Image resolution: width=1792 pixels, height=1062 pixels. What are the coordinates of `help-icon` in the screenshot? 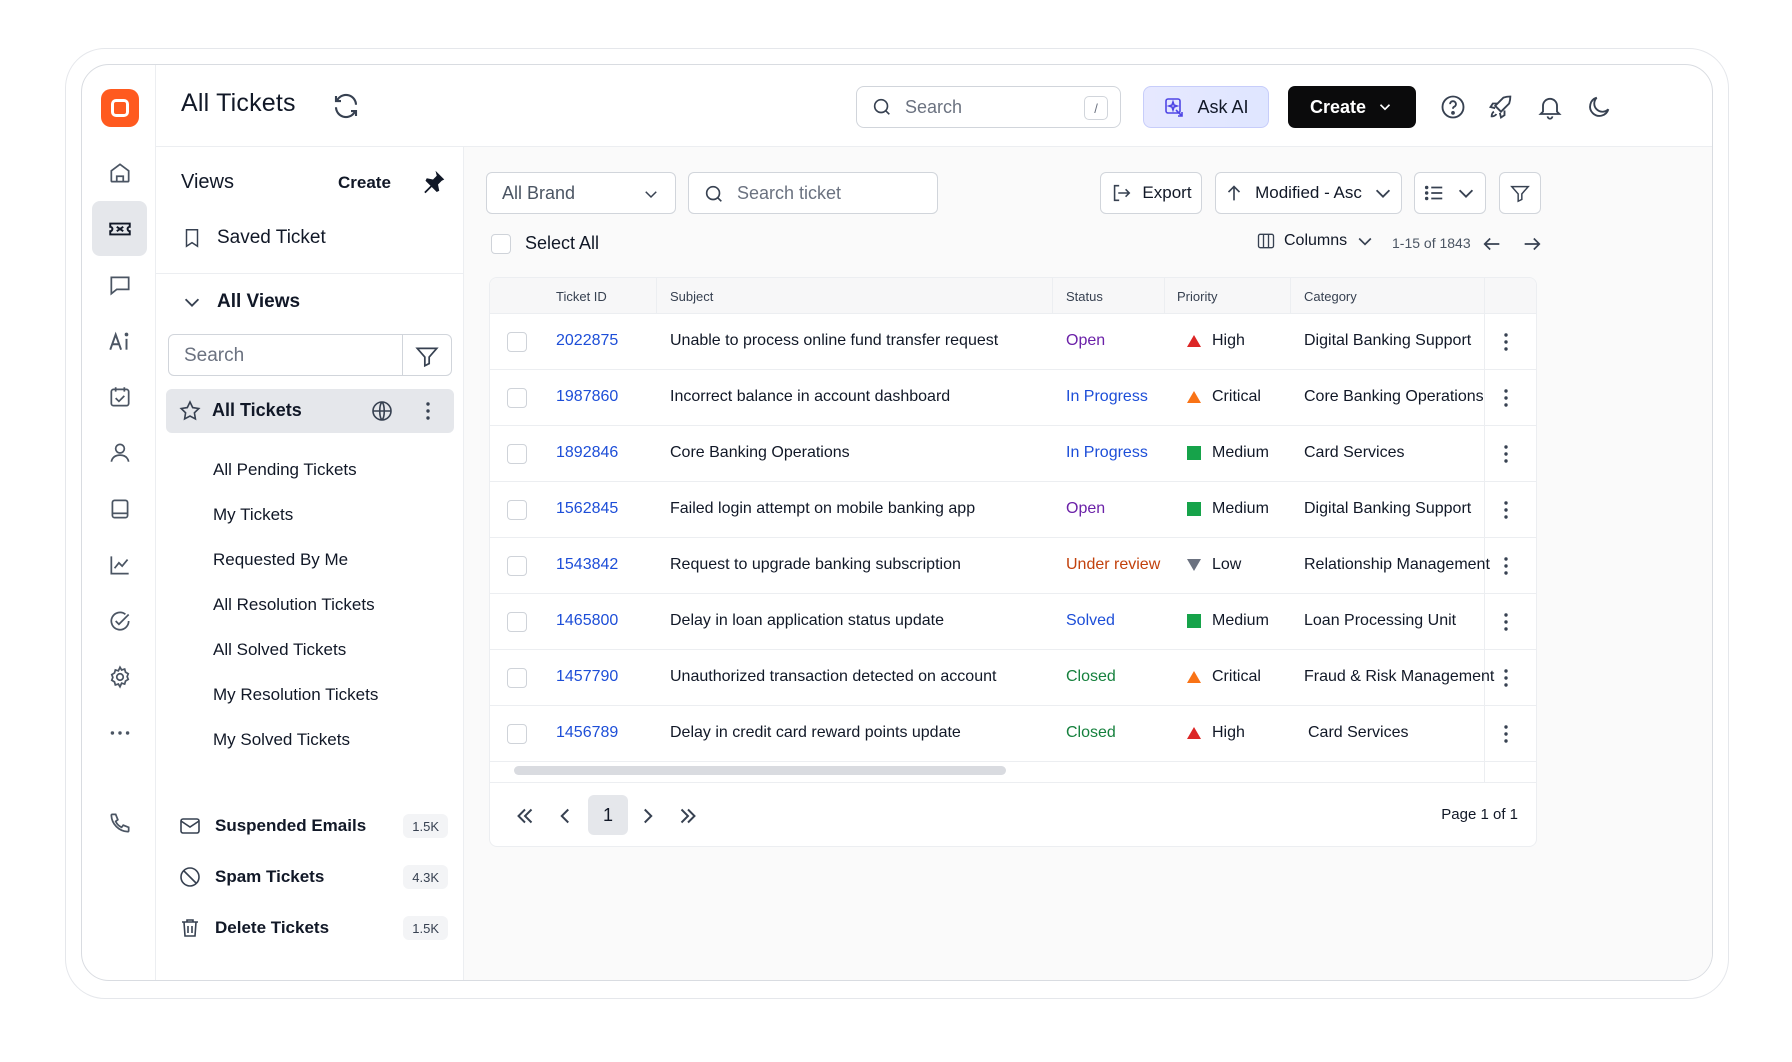 It's located at (1453, 107).